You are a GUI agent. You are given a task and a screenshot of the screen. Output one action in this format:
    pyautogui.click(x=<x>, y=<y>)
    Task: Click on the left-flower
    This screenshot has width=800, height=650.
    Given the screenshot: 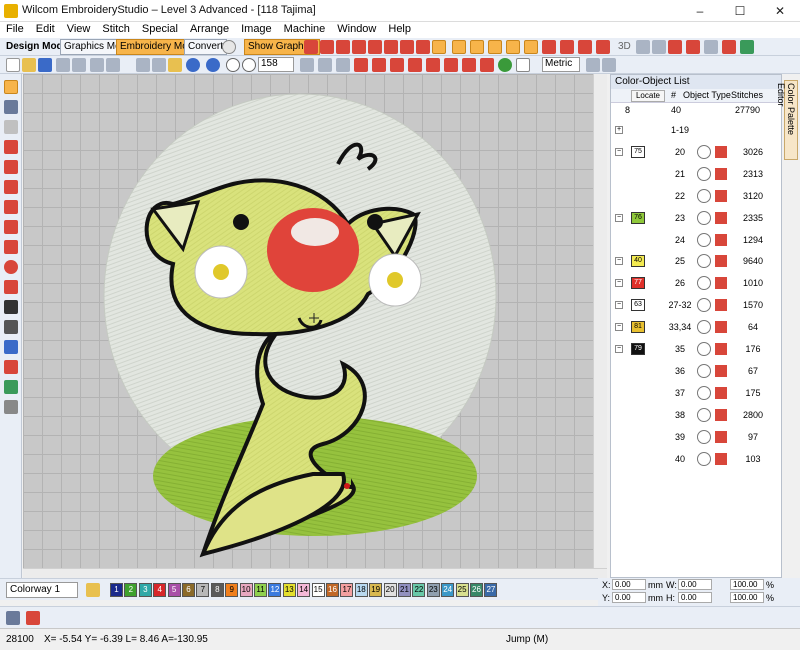 What is the action you would take?
    pyautogui.click(x=221, y=272)
    